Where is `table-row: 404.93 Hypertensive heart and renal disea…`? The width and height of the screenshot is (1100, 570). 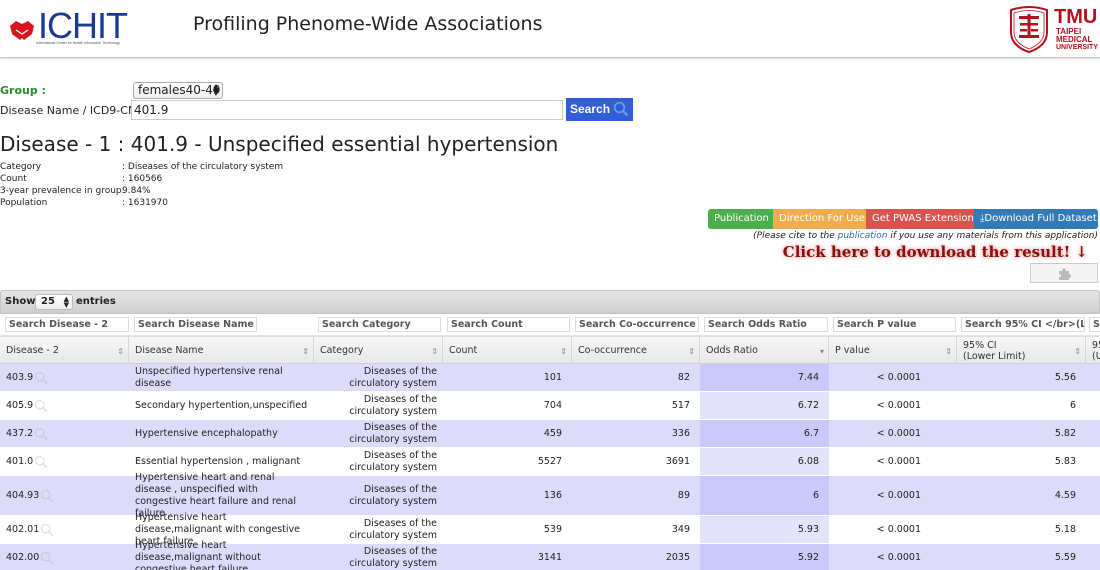 table-row: 404.93 Hypertensive heart and renal disea… is located at coordinates (550, 495).